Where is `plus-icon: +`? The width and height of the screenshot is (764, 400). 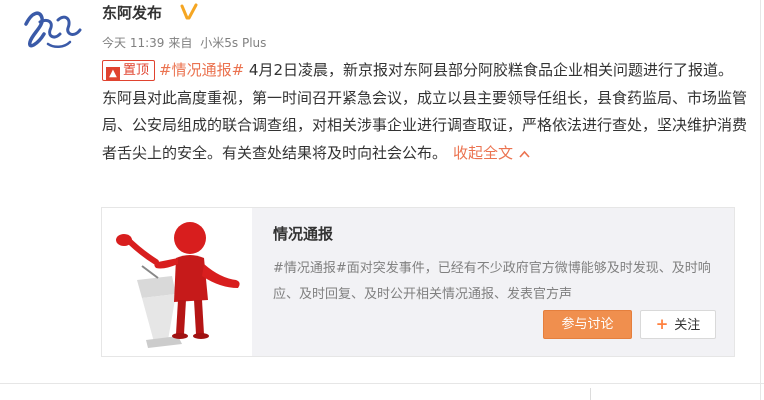
plus-icon: + is located at coordinates (662, 324).